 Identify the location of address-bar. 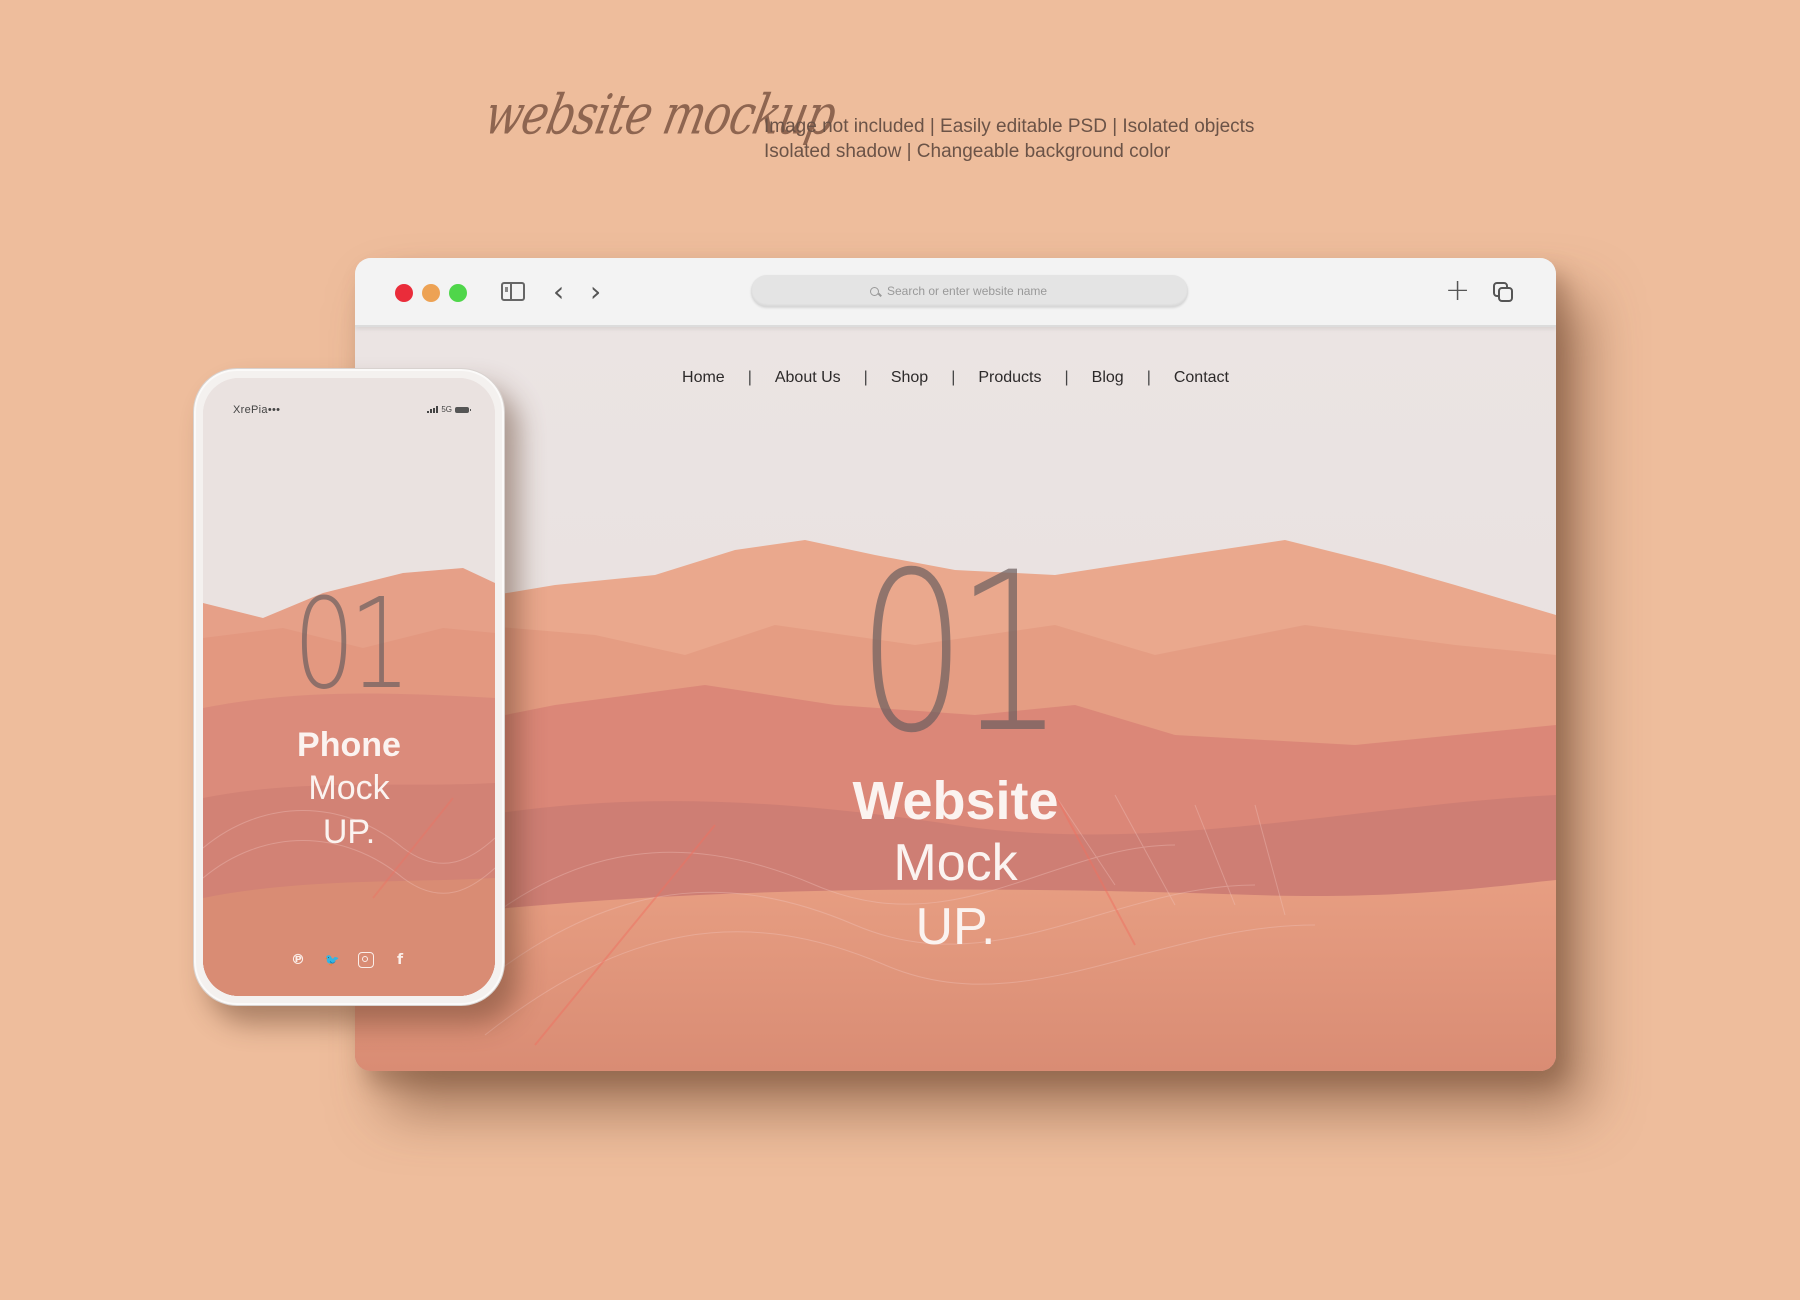
(969, 291).